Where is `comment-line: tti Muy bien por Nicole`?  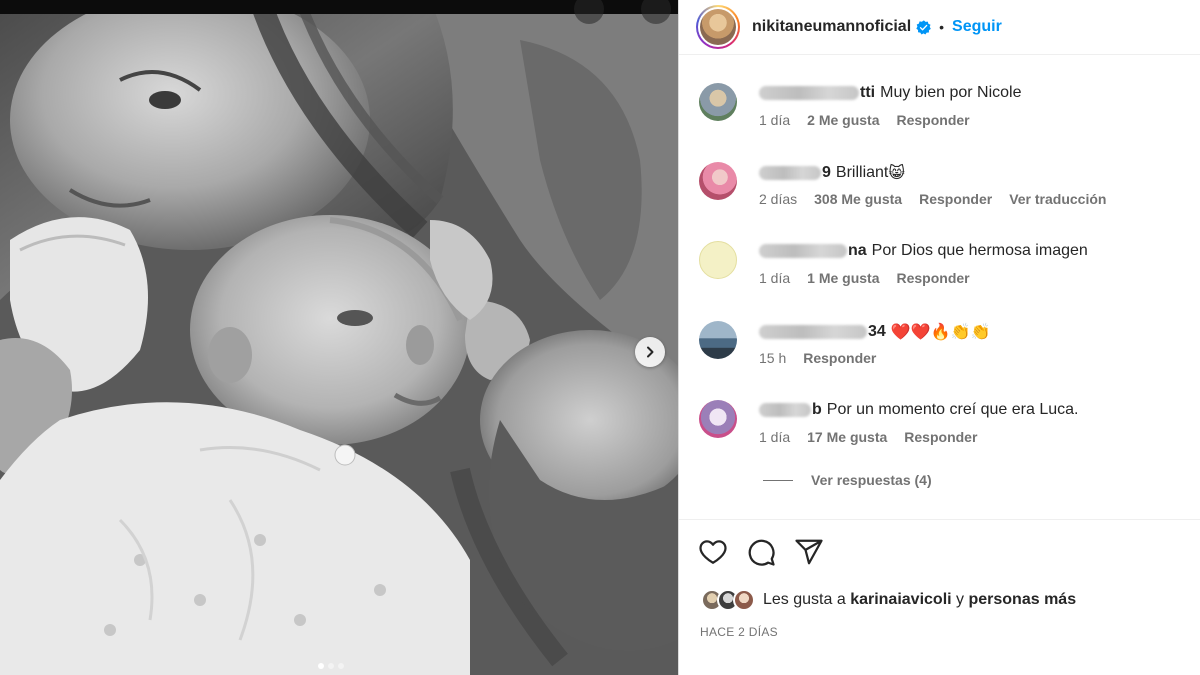
comment-line: tti Muy bien por Nicole is located at coordinates (890, 93).